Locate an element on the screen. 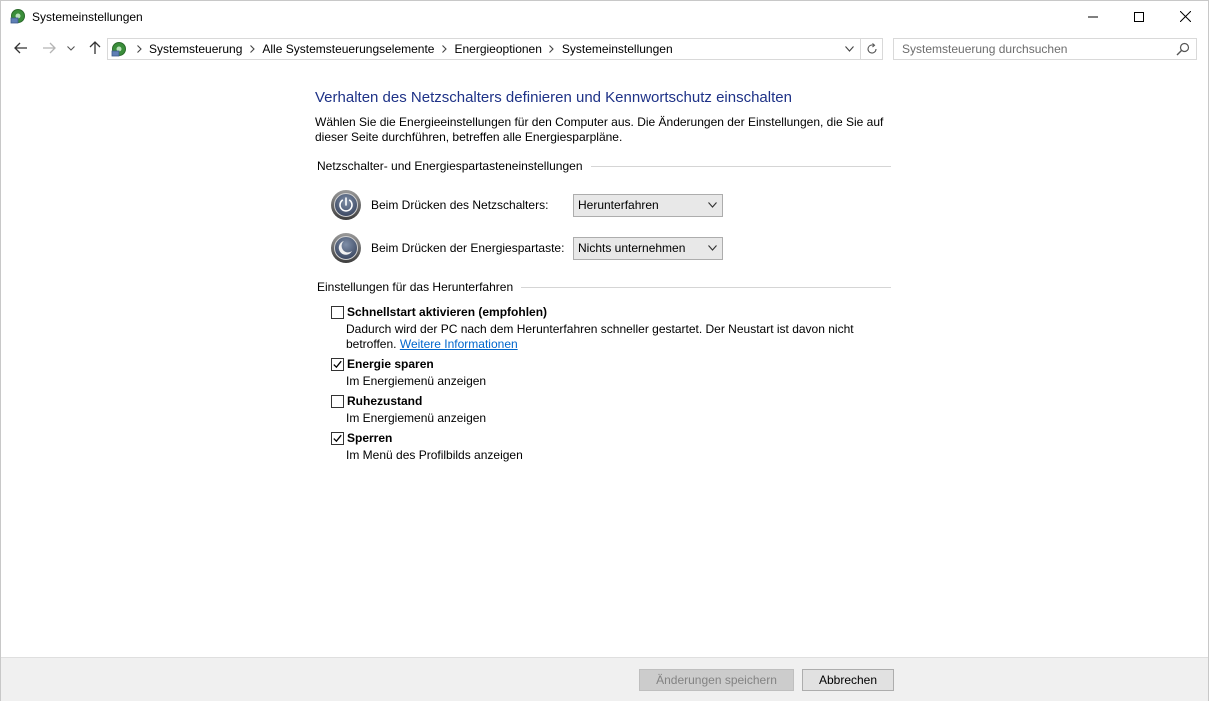 This screenshot has height=701, width=1209. breadcrumb-item: Energieoptionen is located at coordinates (497, 49).